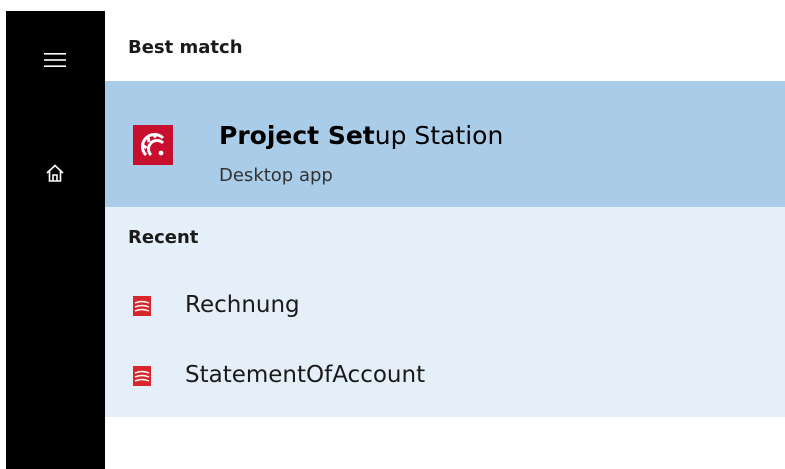  Describe the element at coordinates (445, 308) in the screenshot. I see `recent-item-rechnung: Rechnung` at that location.